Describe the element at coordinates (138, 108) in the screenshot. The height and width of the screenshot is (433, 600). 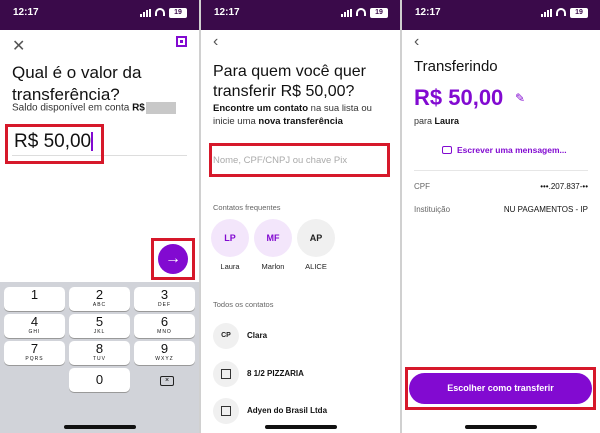
I see `balance-currency: R$` at that location.